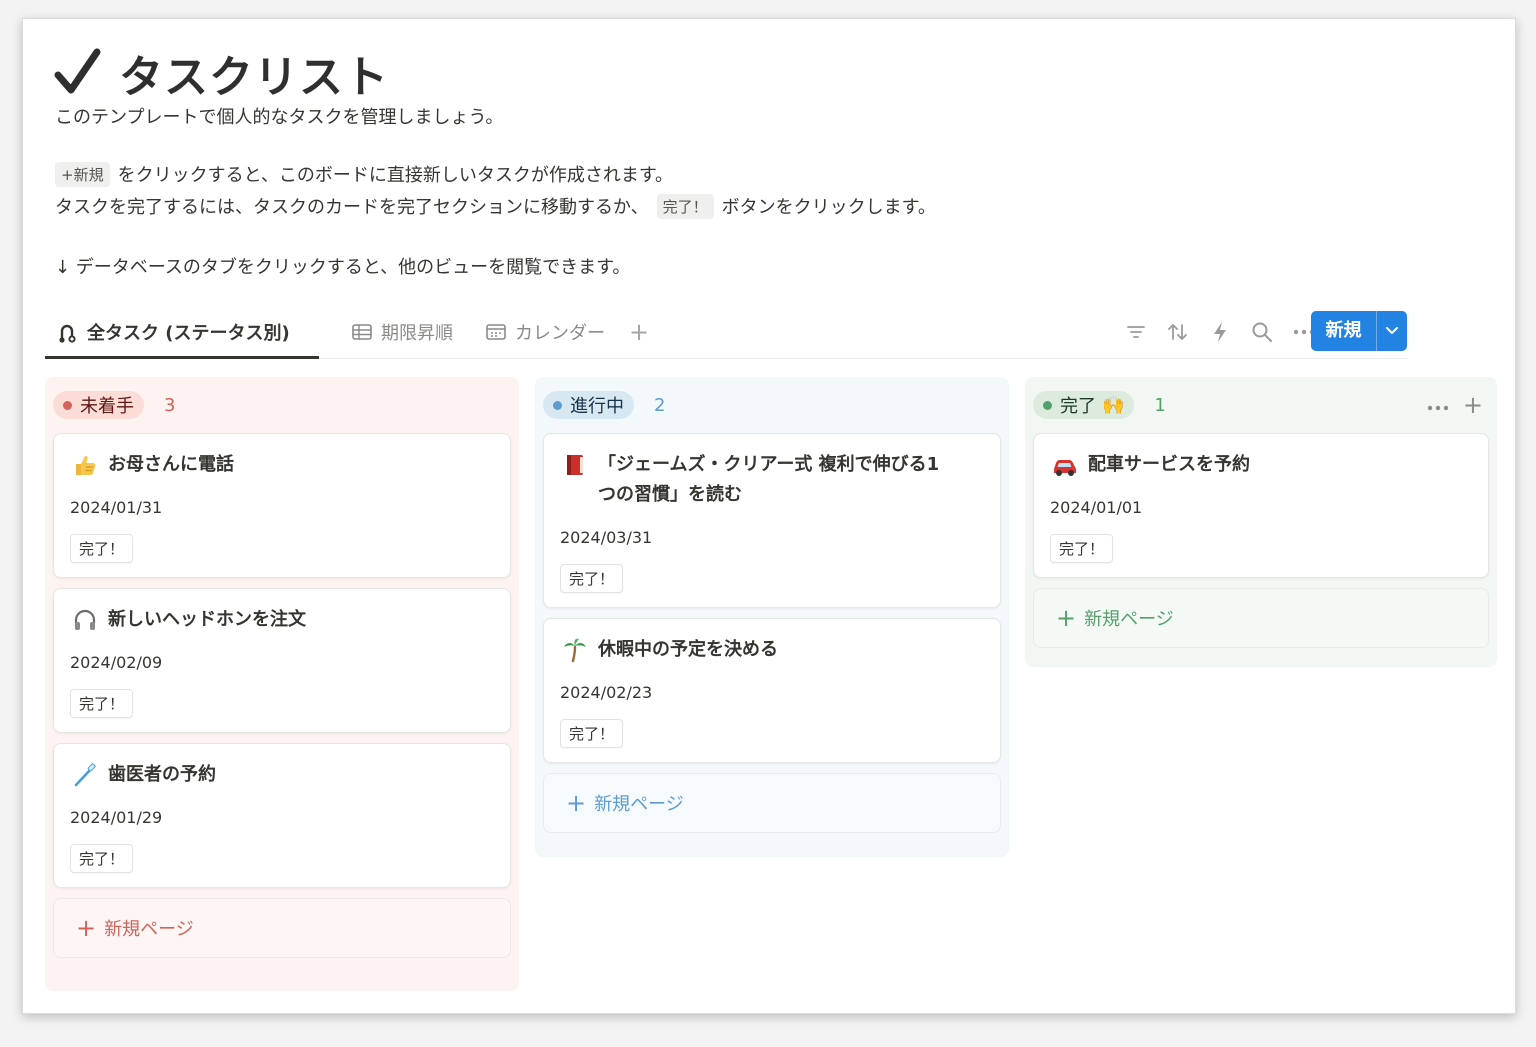  What do you see at coordinates (116, 662) in the screenshot?
I see `card-date: 2024/02/09` at bounding box center [116, 662].